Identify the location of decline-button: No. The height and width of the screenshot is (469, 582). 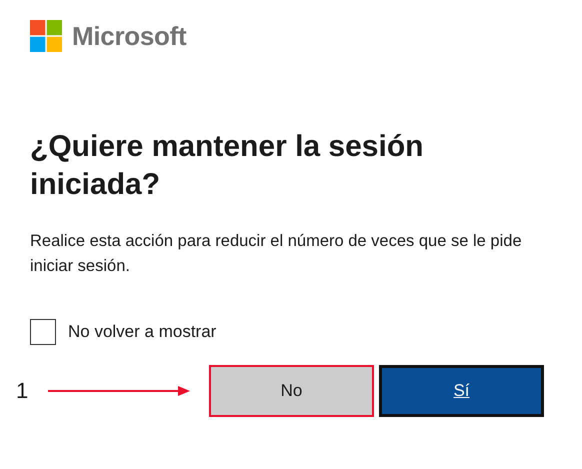
(291, 391).